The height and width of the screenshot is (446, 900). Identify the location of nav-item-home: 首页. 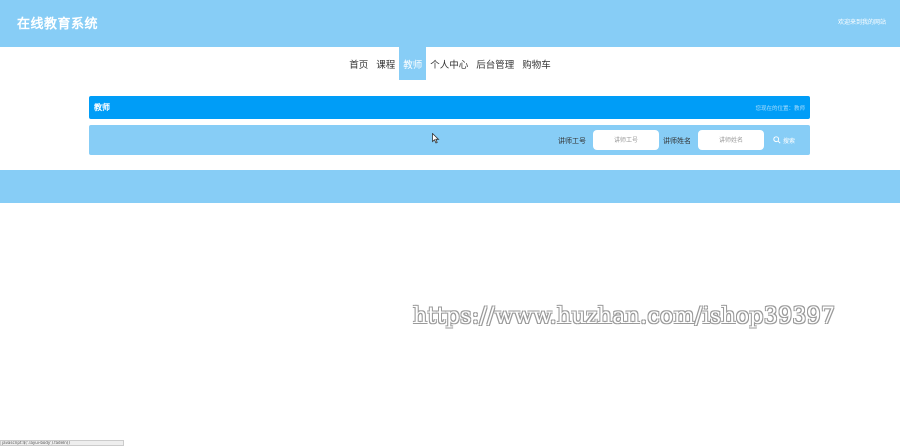
(358, 63).